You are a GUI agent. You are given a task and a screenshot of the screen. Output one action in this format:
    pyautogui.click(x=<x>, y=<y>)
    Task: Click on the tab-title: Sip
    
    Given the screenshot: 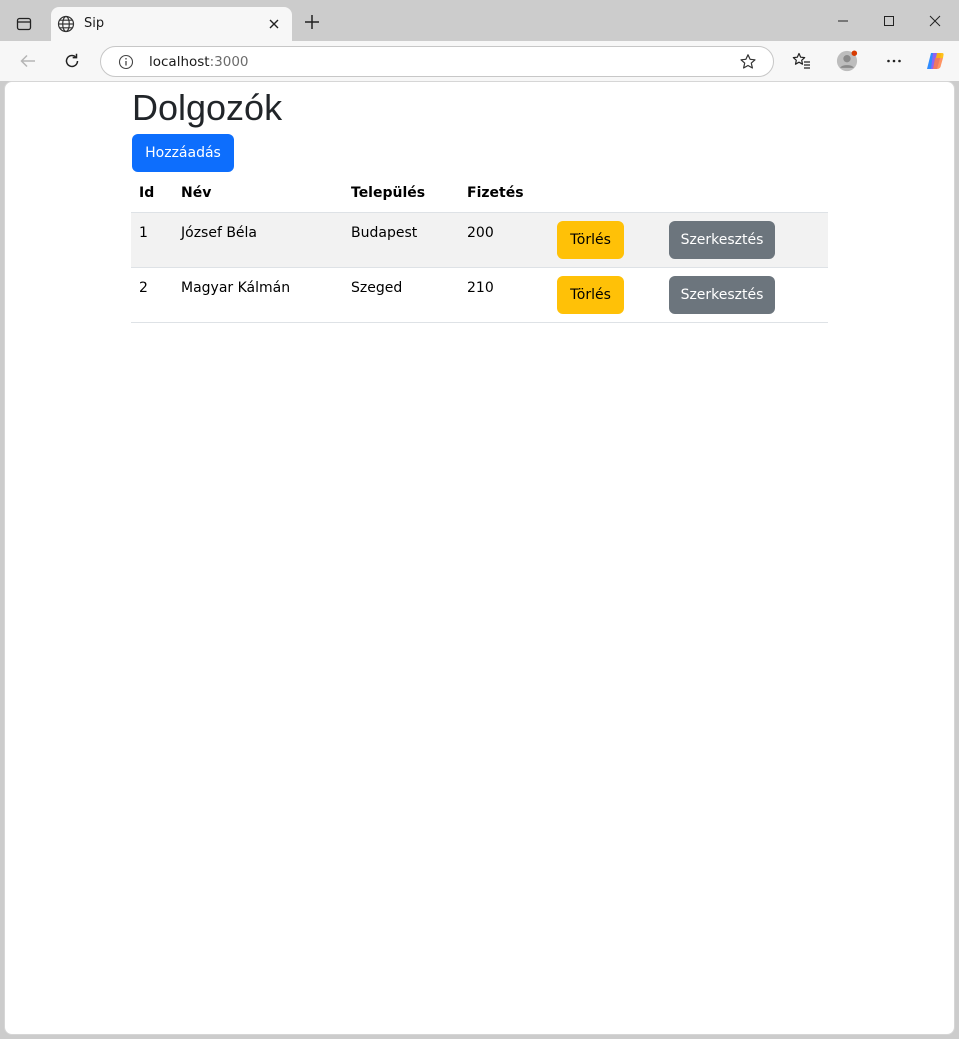 What is the action you would take?
    pyautogui.click(x=94, y=23)
    